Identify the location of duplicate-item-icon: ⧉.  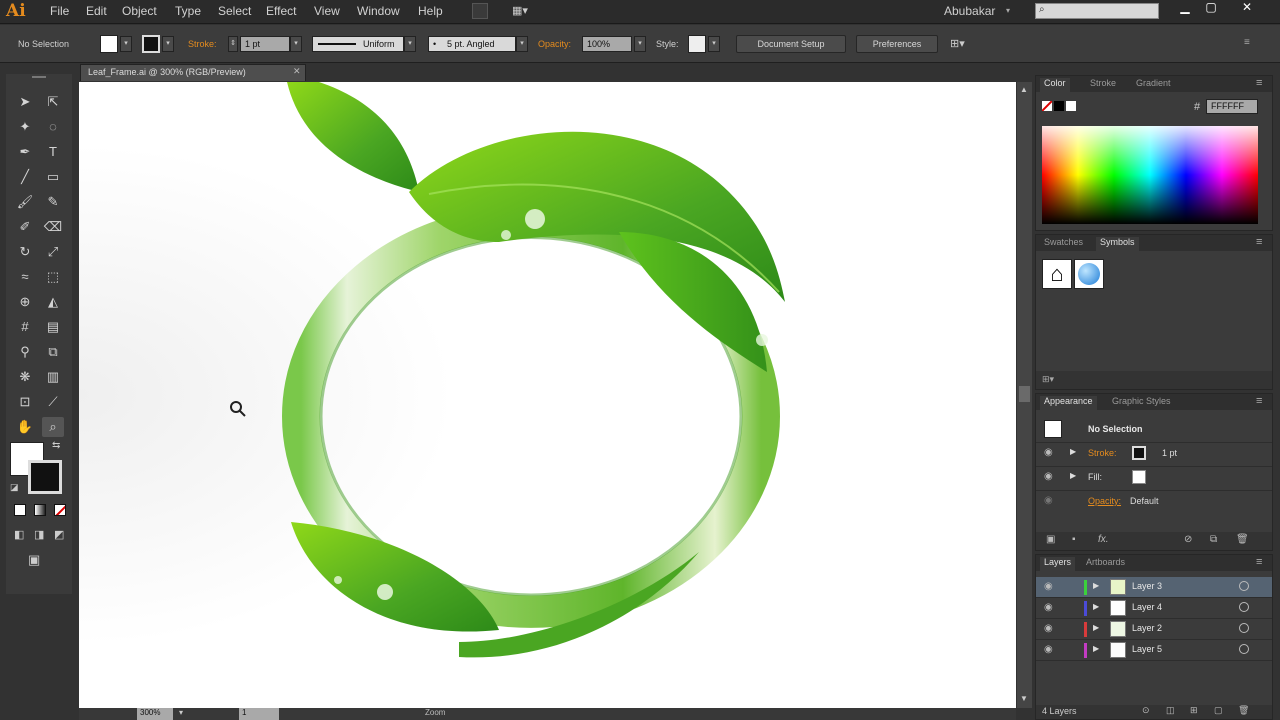
(1213, 539).